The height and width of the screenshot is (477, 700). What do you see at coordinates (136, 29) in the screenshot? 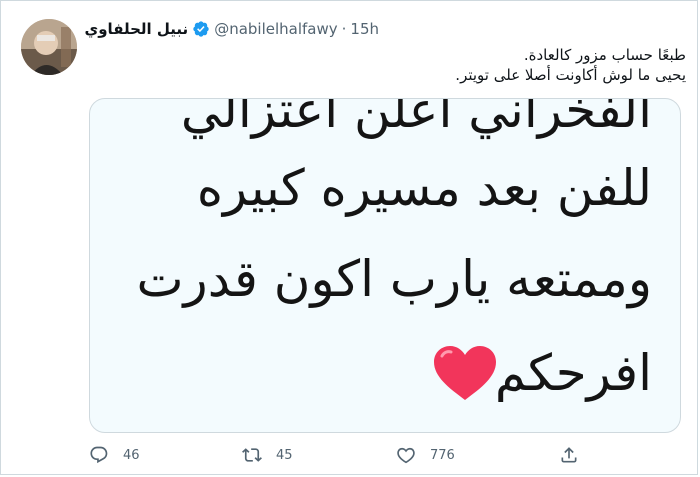
I see `author-name: نبيل الحلفاوي` at bounding box center [136, 29].